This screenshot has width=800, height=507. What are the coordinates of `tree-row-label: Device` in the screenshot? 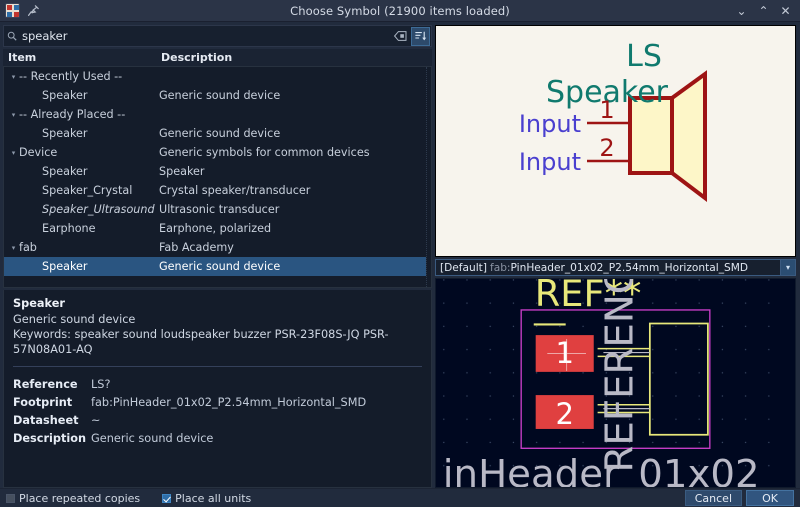 It's located at (38, 152).